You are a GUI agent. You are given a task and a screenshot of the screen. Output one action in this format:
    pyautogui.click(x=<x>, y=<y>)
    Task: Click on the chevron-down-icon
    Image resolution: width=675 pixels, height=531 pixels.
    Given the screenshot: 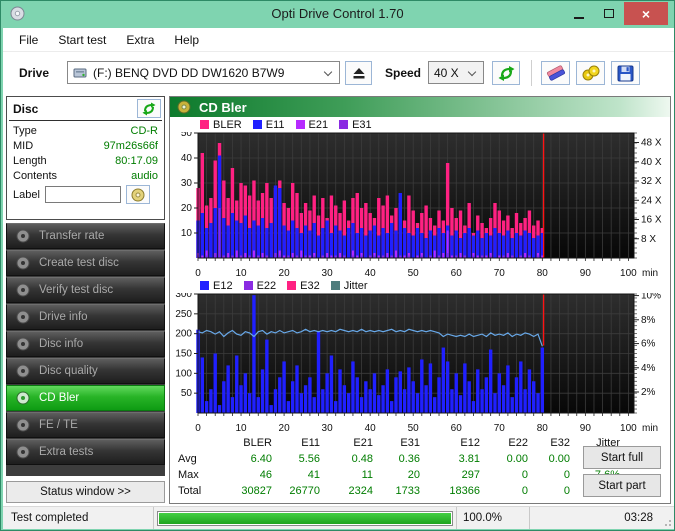 What is the action you would take?
    pyautogui.click(x=472, y=72)
    